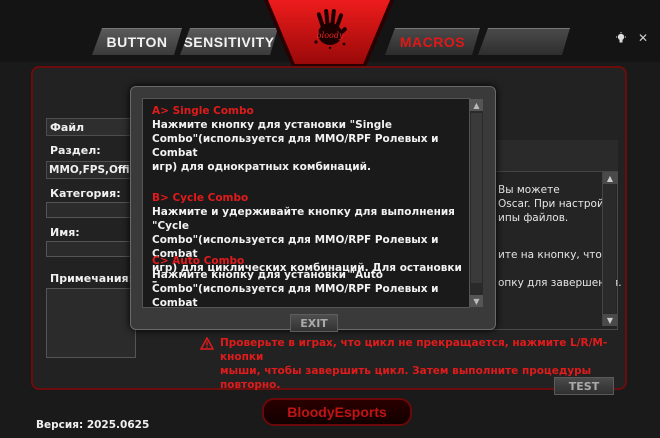 The height and width of the screenshot is (438, 660). I want to click on section-label: Раздел:, so click(75, 150).